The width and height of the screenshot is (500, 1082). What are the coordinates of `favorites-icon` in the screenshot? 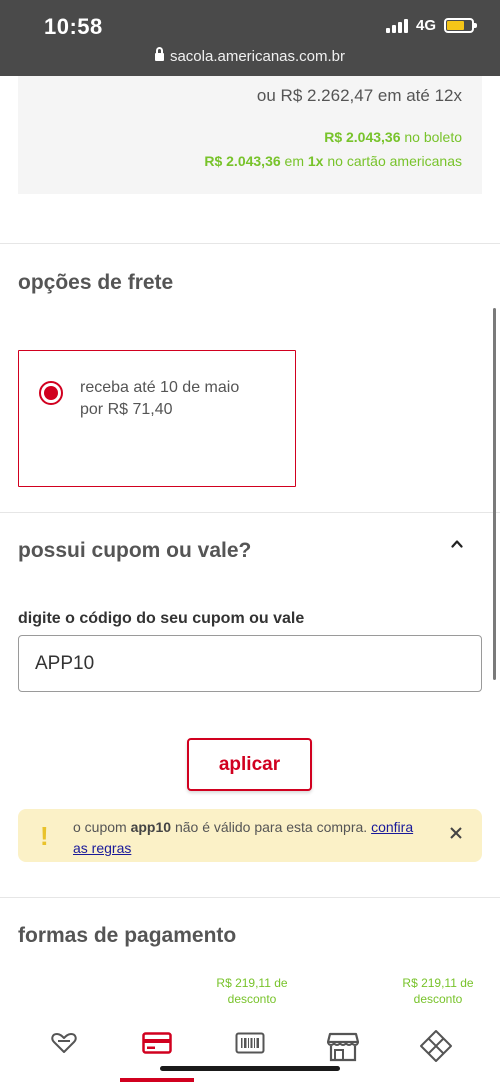 It's located at (64, 1043).